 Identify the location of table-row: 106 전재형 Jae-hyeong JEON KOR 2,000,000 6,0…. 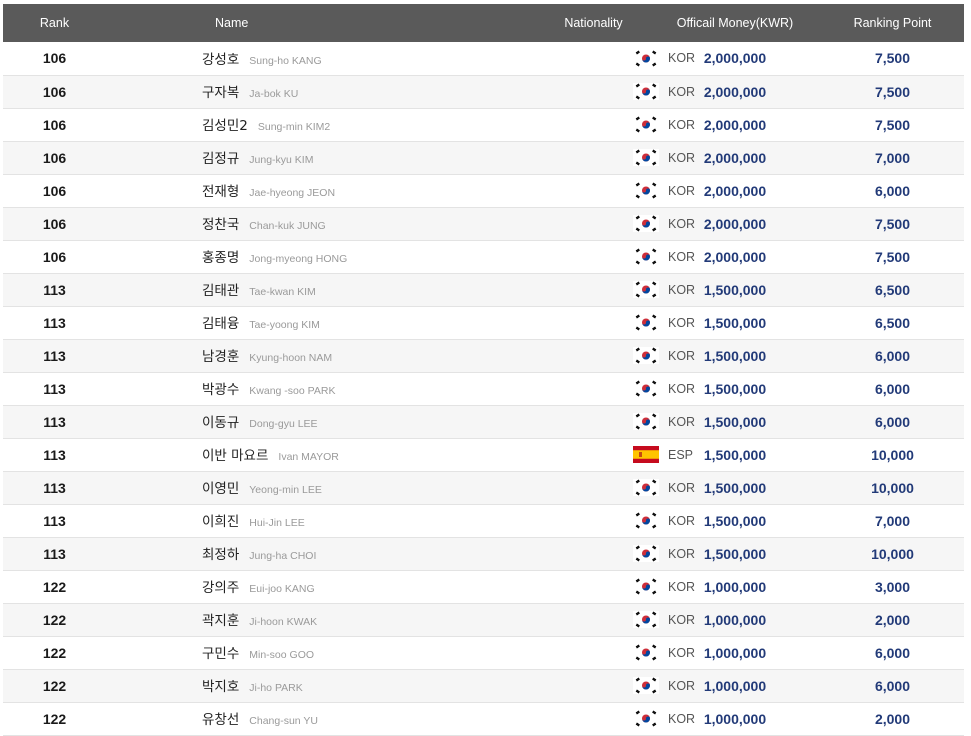
(483, 190).